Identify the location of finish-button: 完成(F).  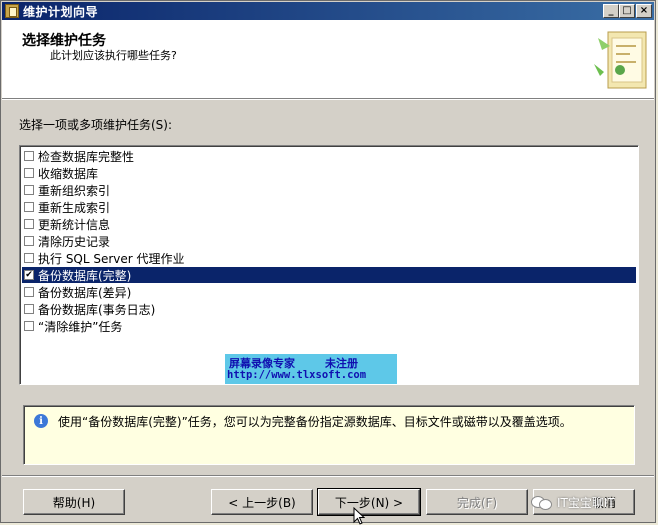
(477, 502).